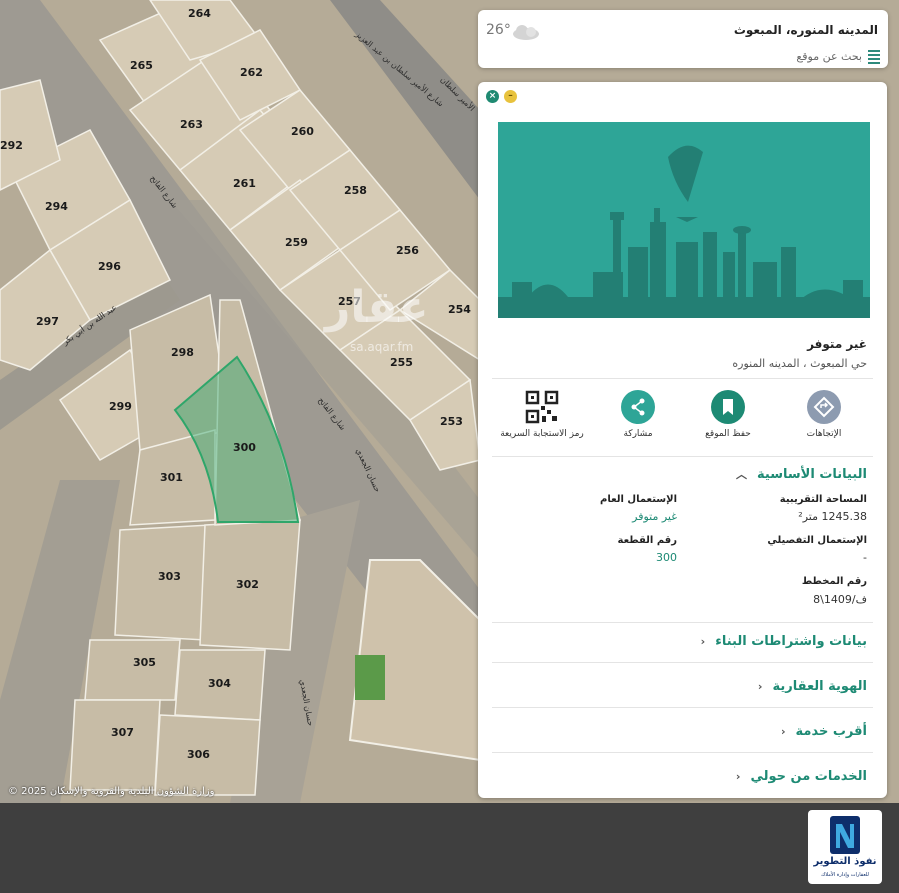 This screenshot has height=893, width=899. Describe the element at coordinates (247, 584) in the screenshot. I see `parcel-label-302: 302` at that location.